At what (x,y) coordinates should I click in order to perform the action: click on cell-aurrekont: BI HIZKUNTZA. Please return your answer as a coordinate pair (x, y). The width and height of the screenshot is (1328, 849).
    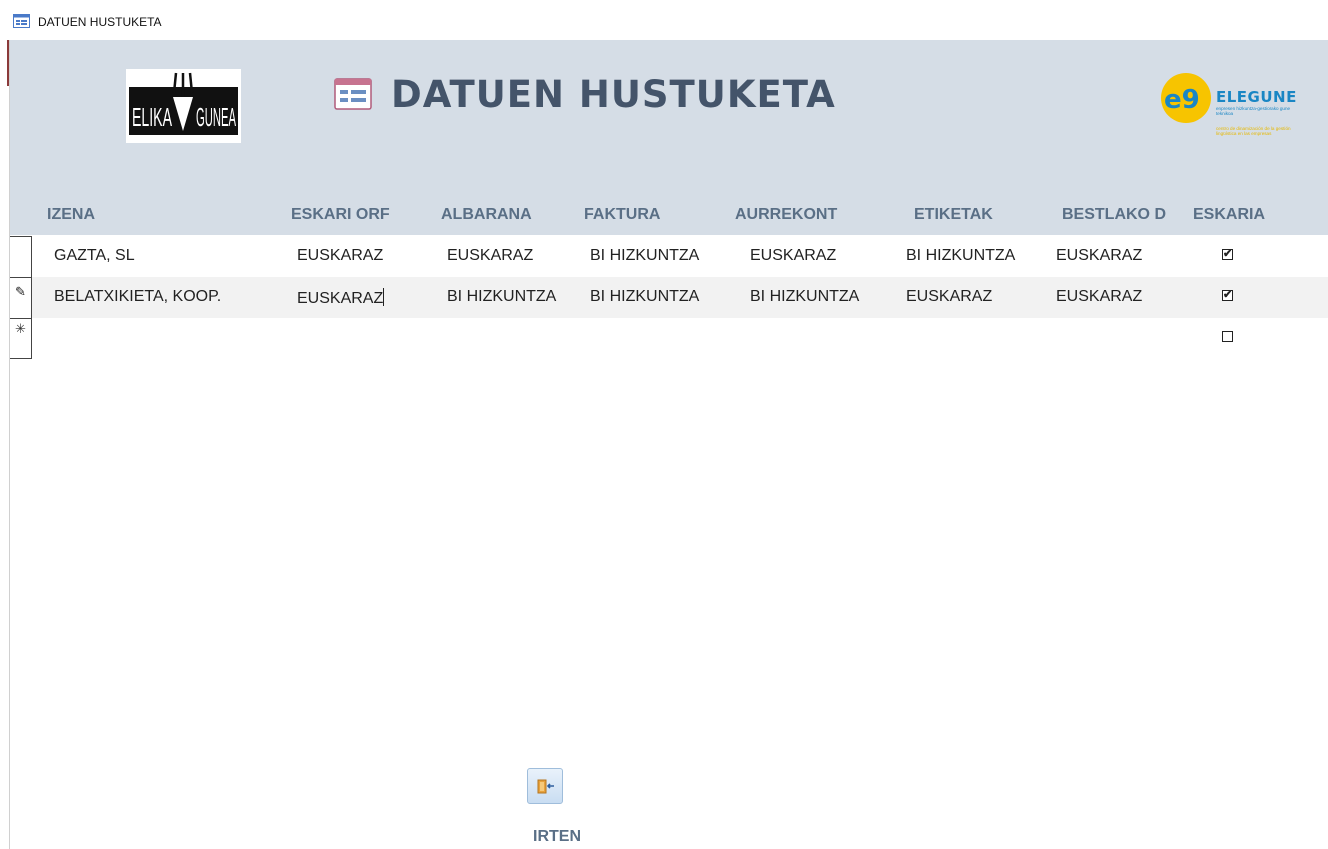
    Looking at the image, I should click on (804, 297).